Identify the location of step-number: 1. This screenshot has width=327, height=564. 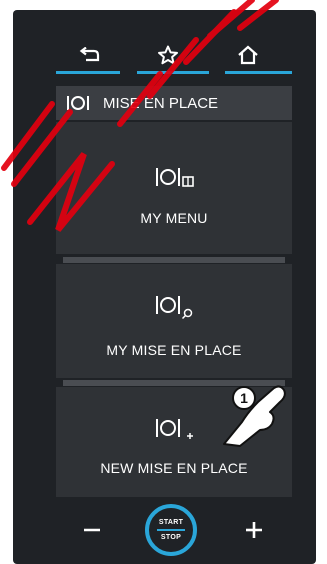
(244, 398).